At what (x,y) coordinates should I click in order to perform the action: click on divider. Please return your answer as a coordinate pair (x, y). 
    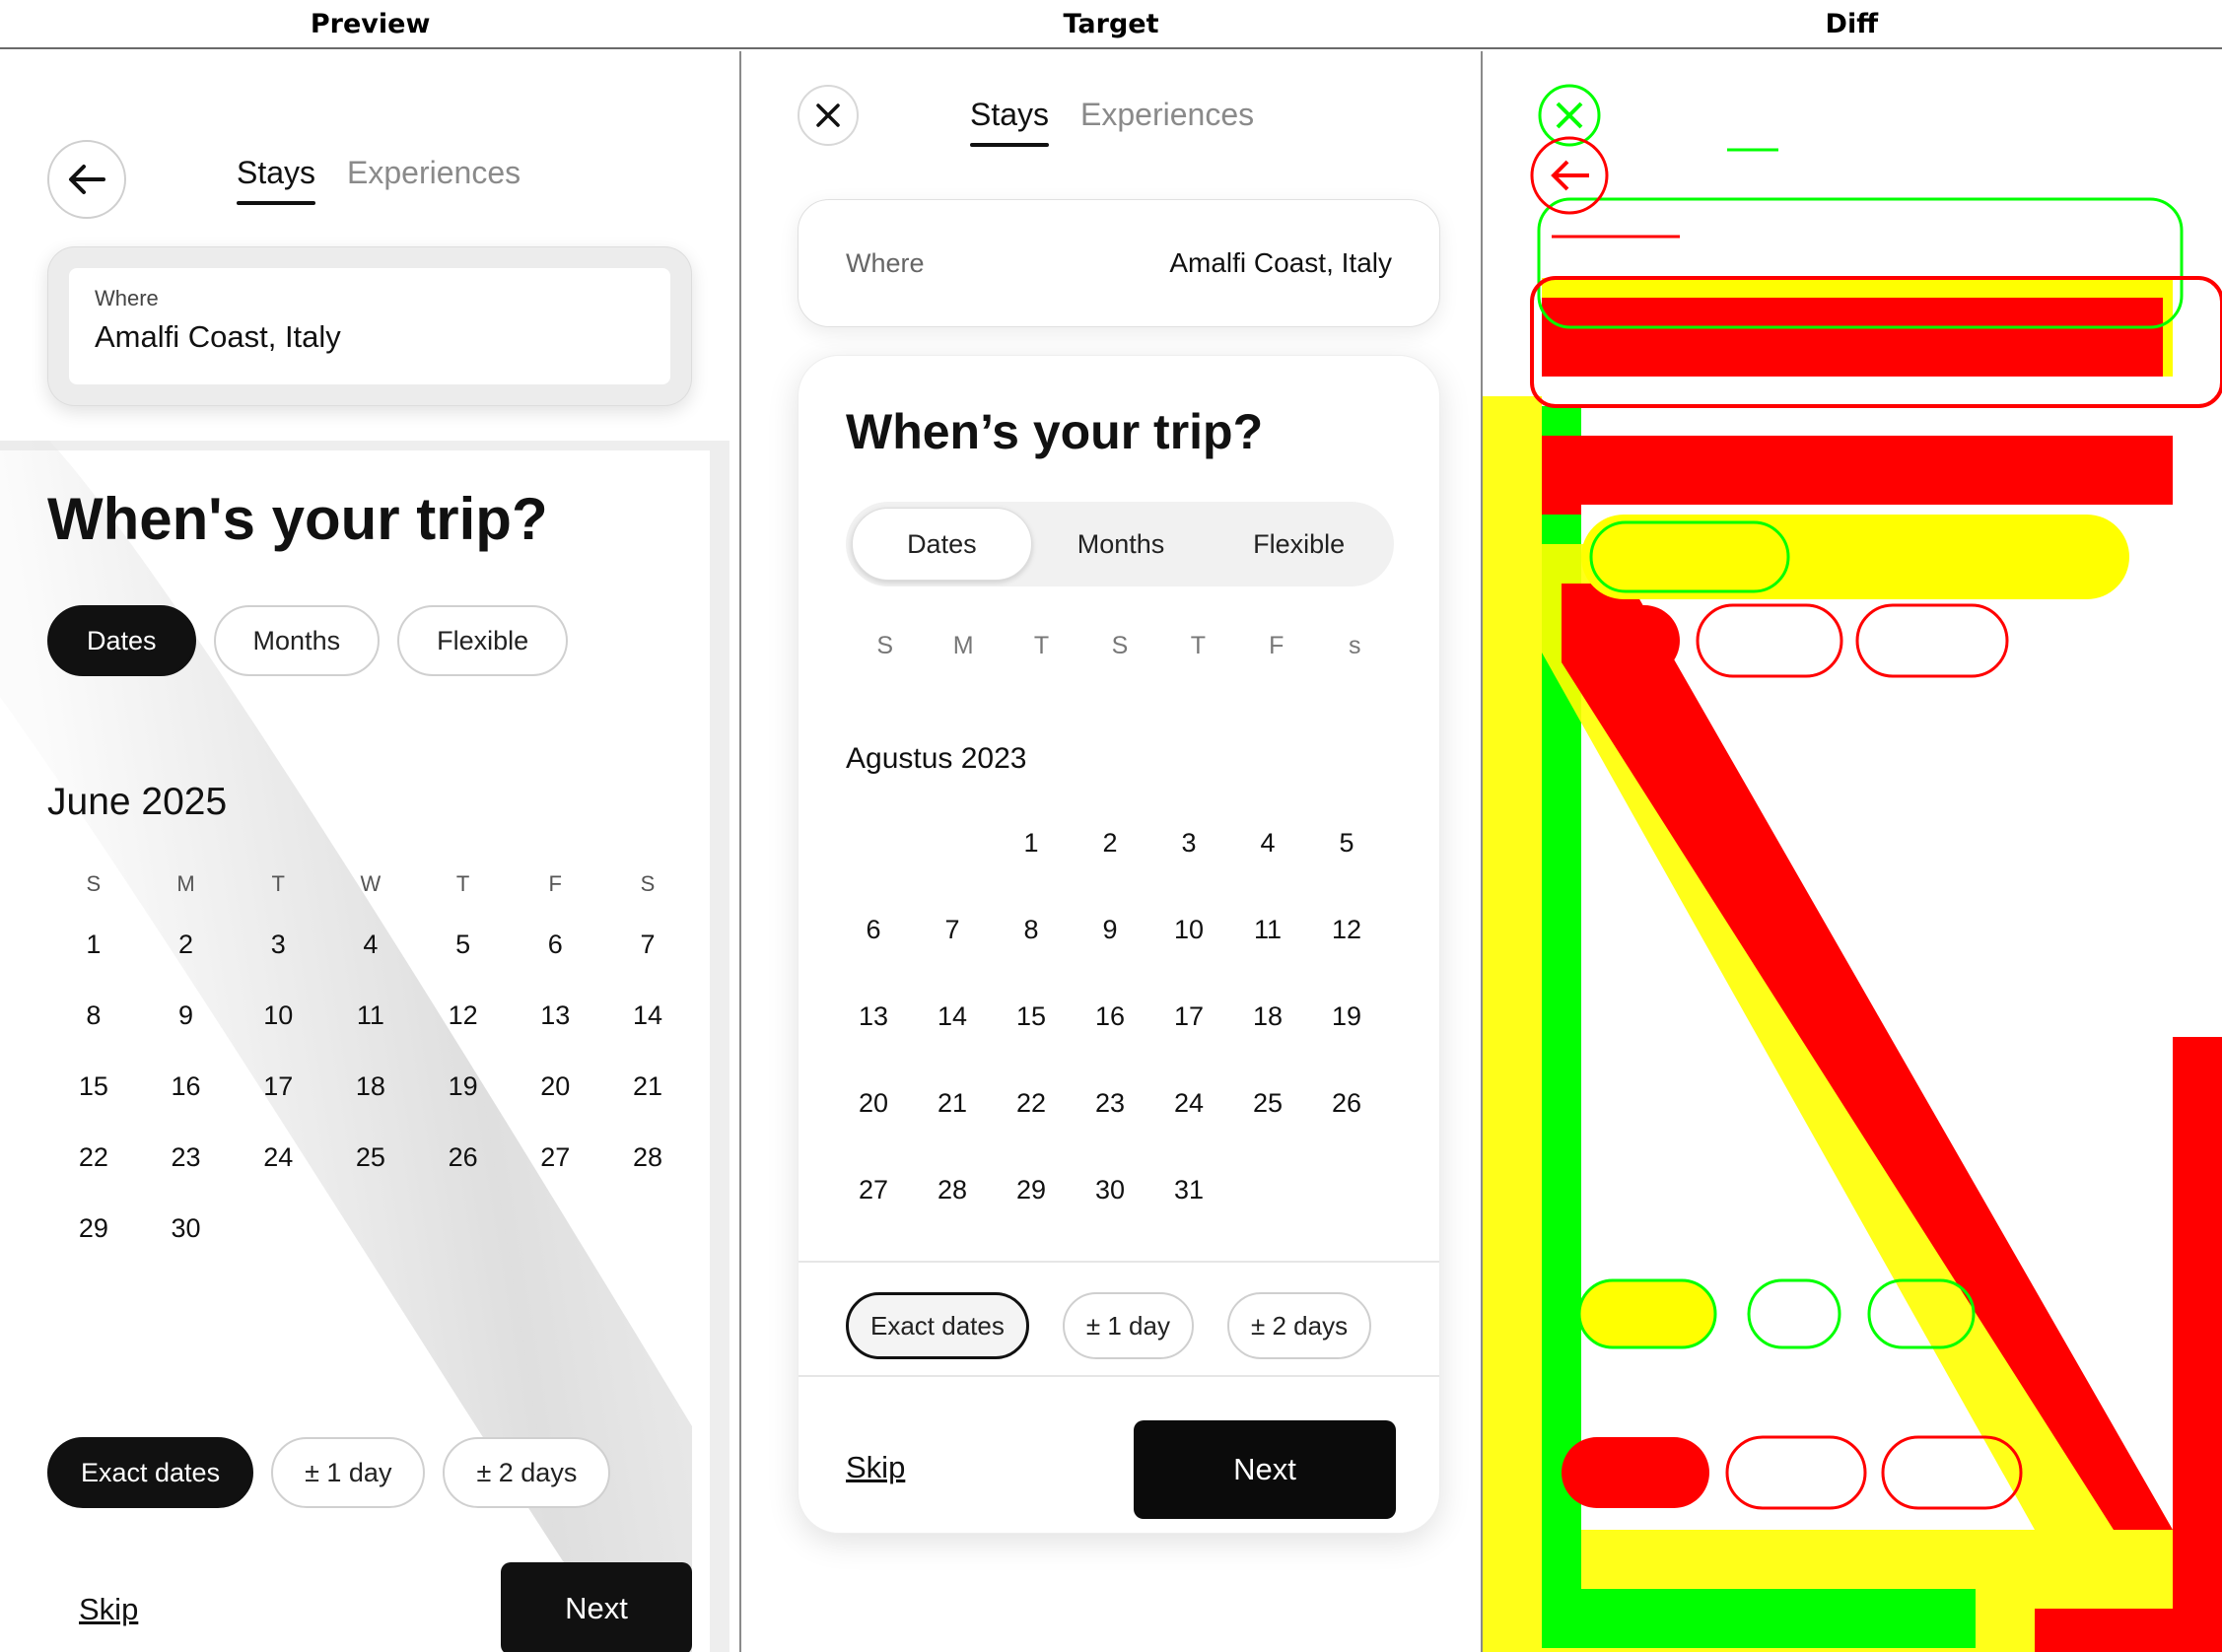
    Looking at the image, I should click on (1119, 1262).